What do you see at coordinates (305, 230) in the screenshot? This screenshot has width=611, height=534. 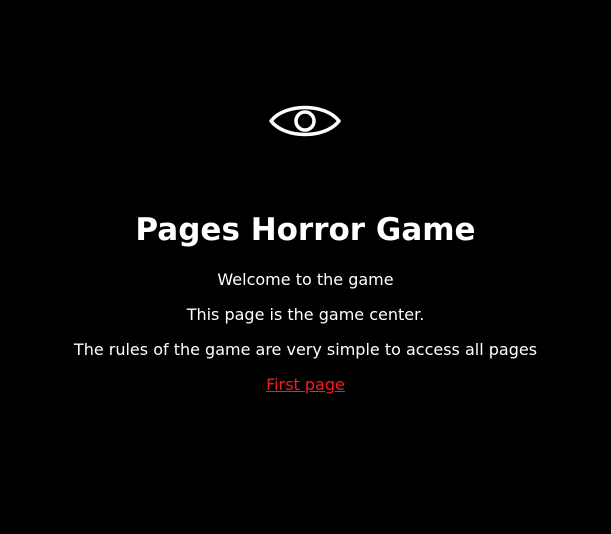 I see `page-title: Pages Horror Game` at bounding box center [305, 230].